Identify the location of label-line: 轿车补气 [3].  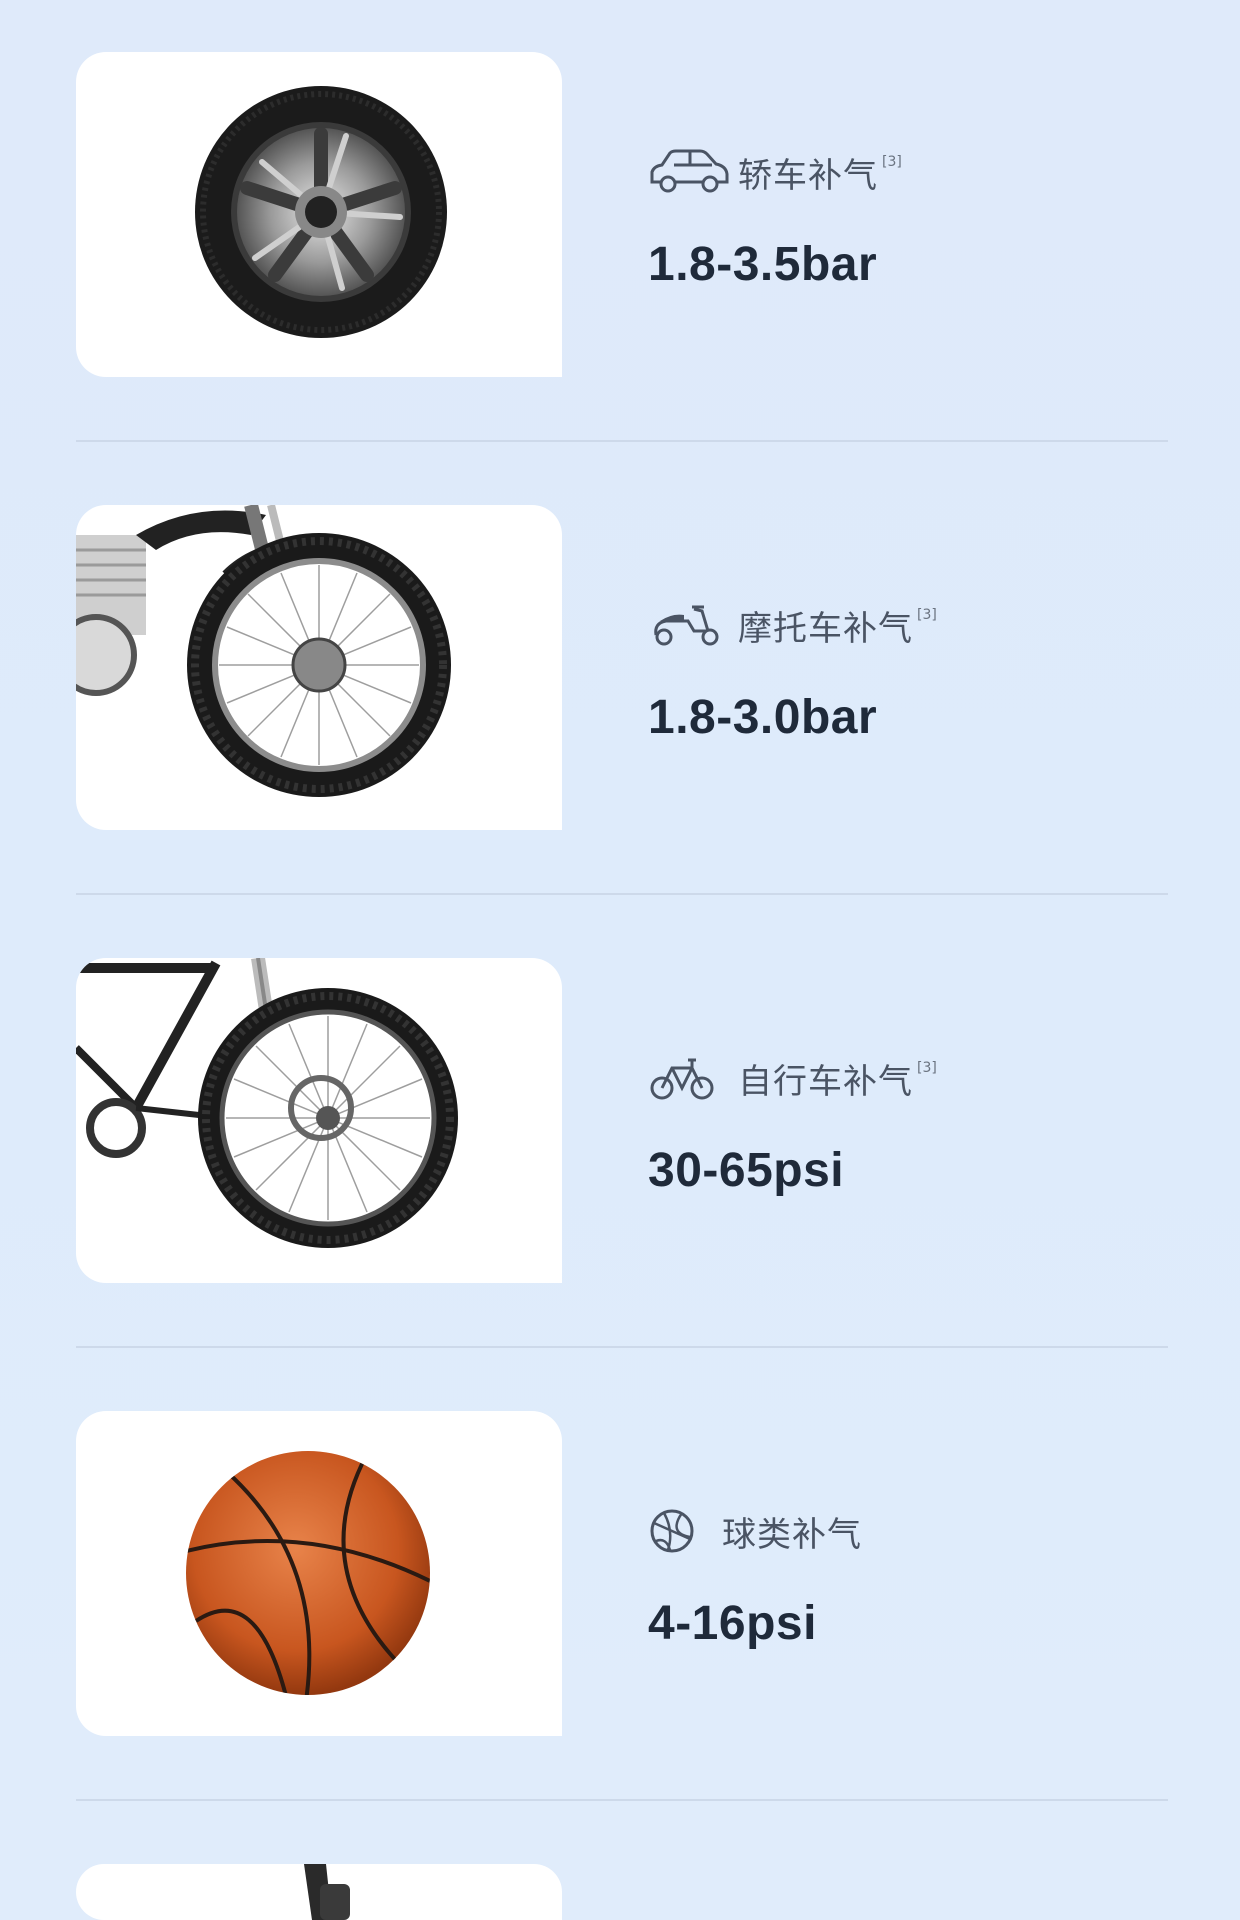
(775, 172).